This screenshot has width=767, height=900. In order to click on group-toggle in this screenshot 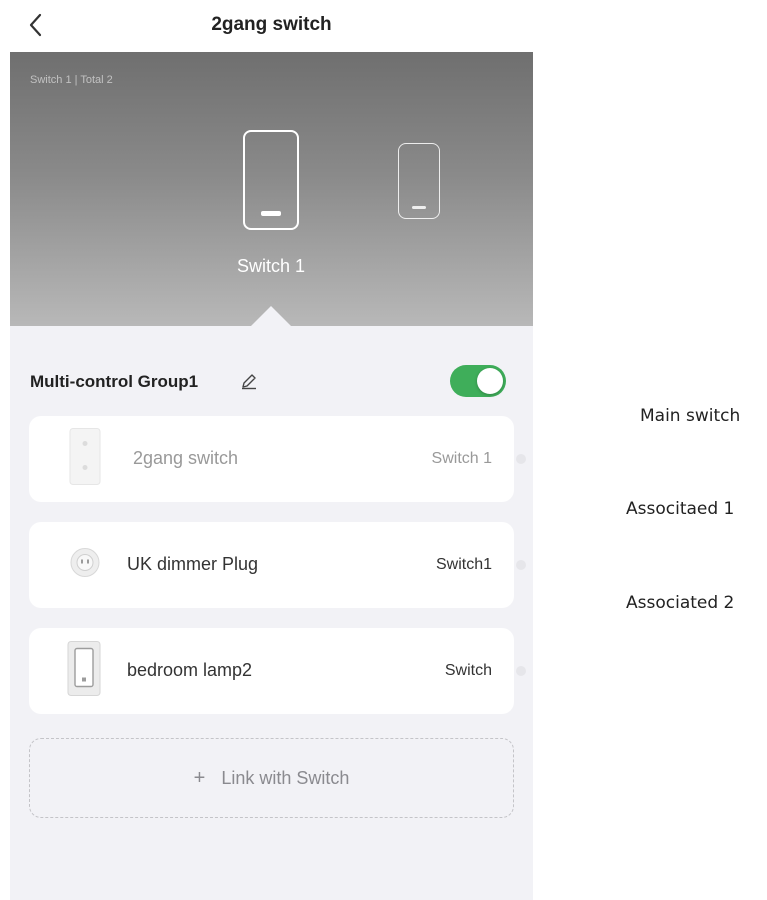, I will do `click(478, 381)`.